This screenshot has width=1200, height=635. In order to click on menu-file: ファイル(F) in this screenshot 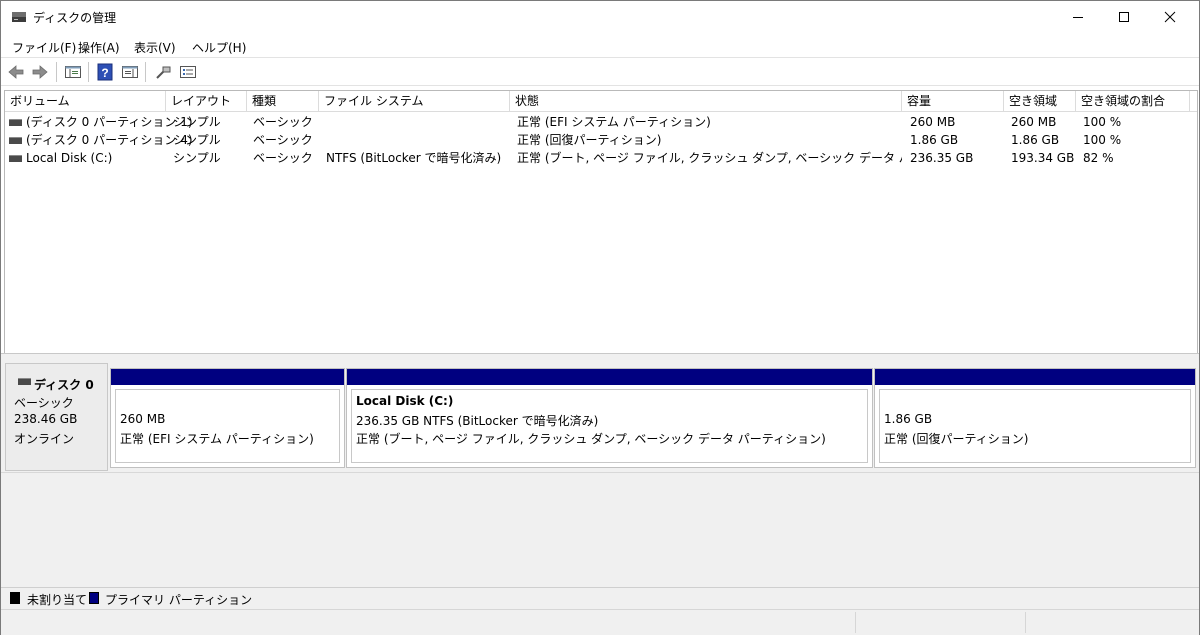, I will do `click(44, 47)`.